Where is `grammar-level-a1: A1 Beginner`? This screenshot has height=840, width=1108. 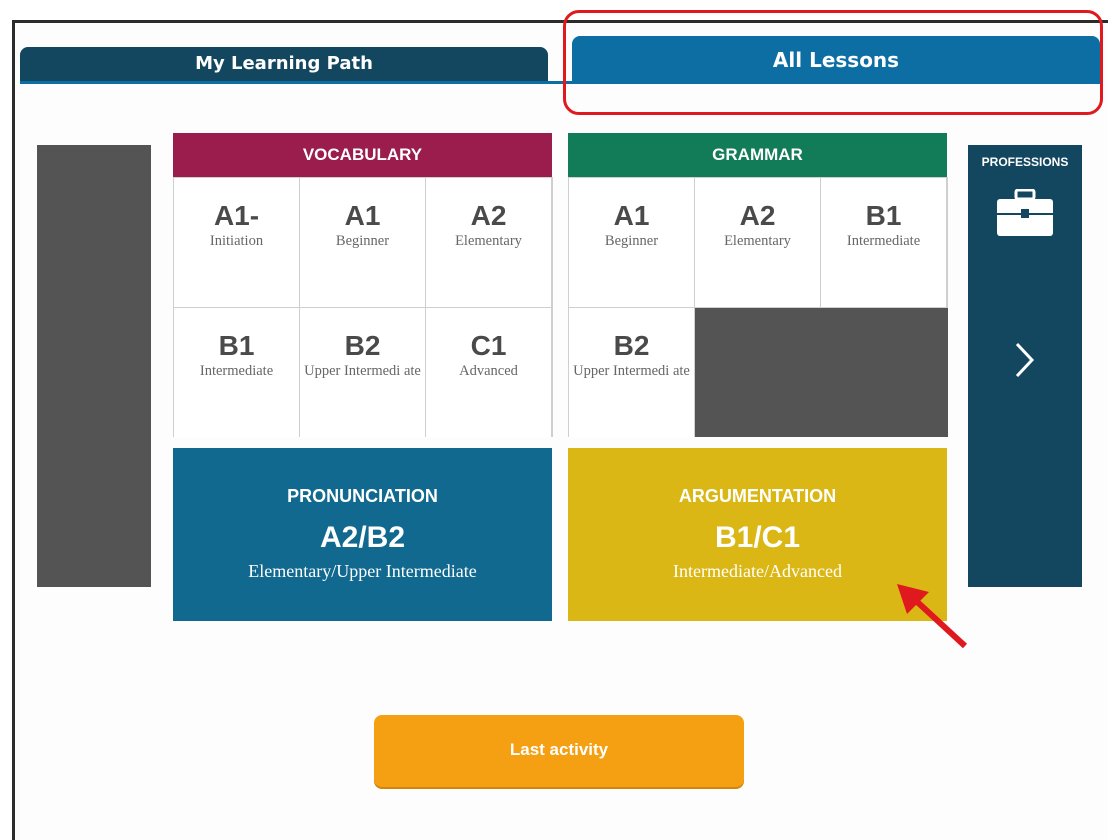 grammar-level-a1: A1 Beginner is located at coordinates (631, 242).